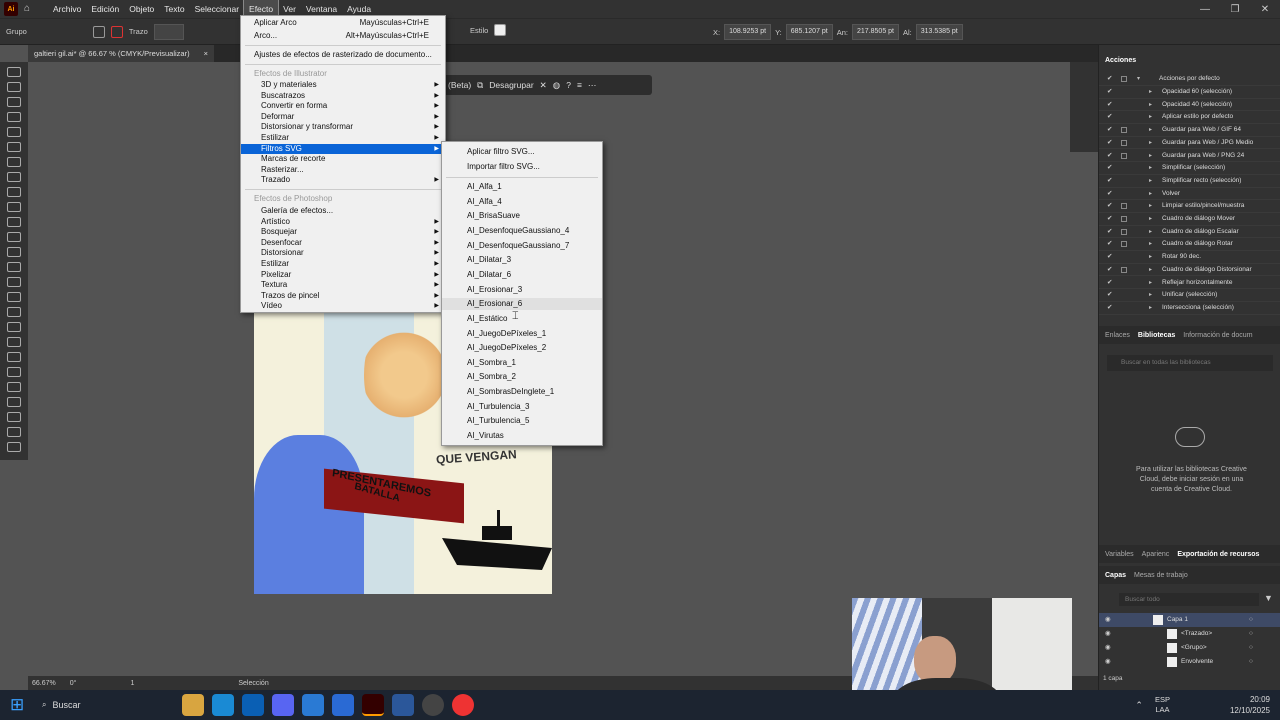 This screenshot has width=1280, height=720. What do you see at coordinates (73, 683) in the screenshot?
I see `rotation-field: 0°` at bounding box center [73, 683].